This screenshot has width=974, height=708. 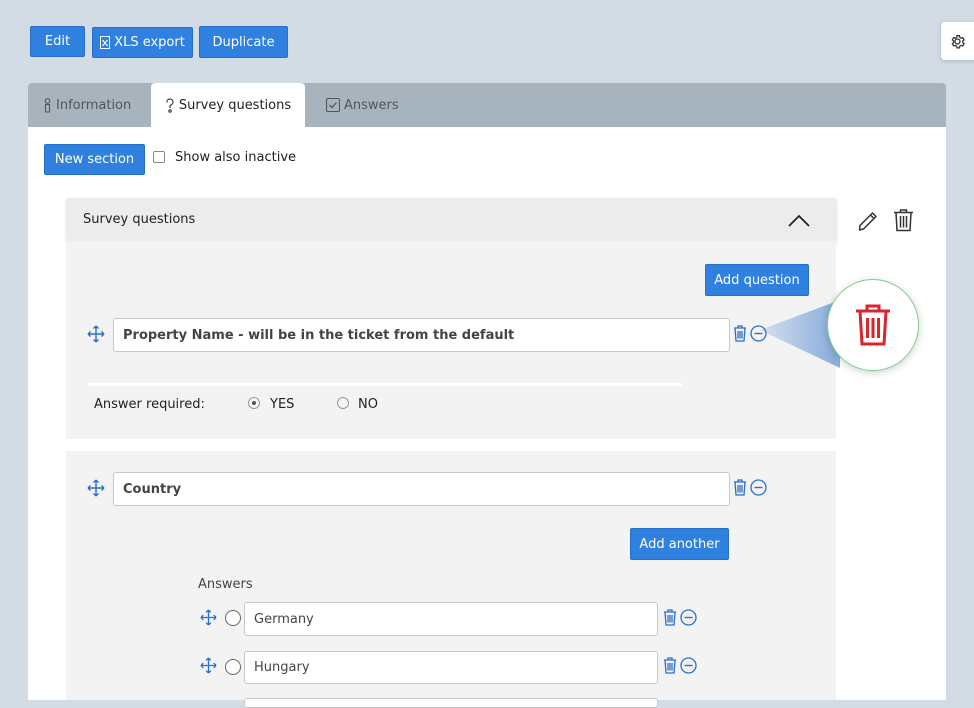 What do you see at coordinates (236, 157) in the screenshot?
I see `show-inactive-label: Show also inactive` at bounding box center [236, 157].